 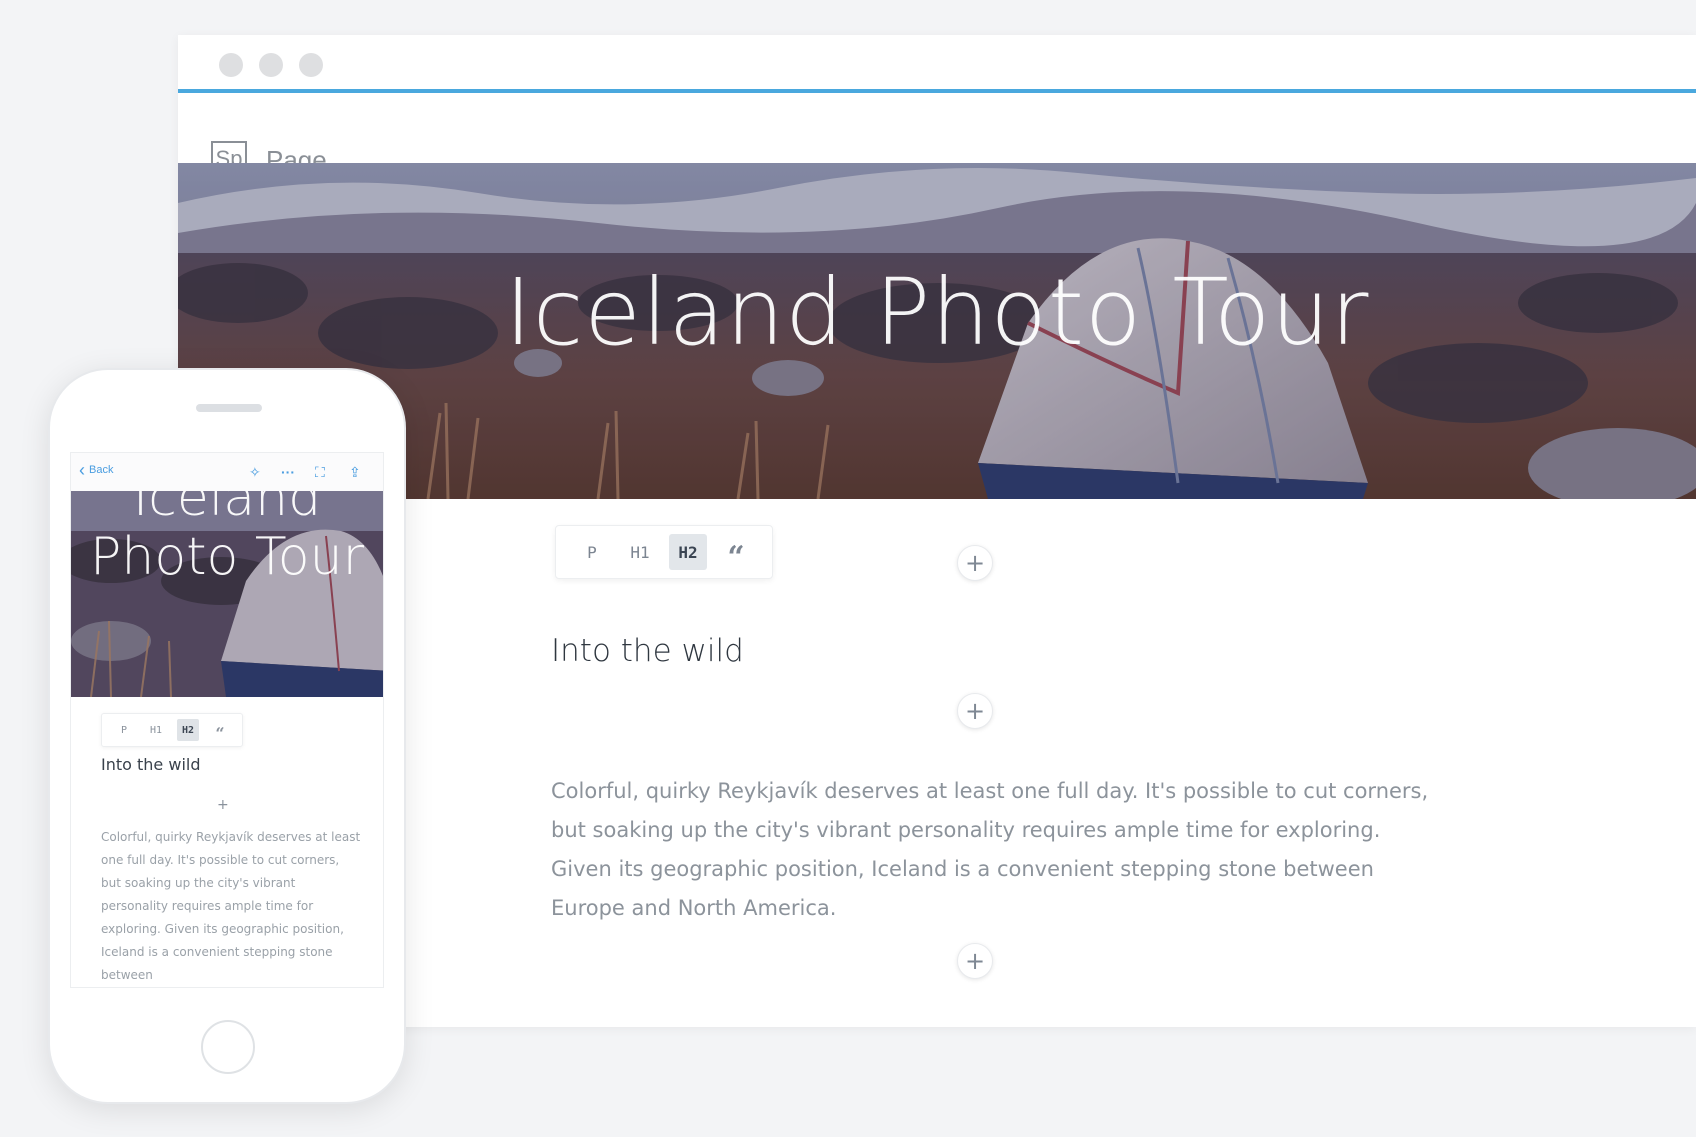 I want to click on close-window-button, so click(x=231, y=65).